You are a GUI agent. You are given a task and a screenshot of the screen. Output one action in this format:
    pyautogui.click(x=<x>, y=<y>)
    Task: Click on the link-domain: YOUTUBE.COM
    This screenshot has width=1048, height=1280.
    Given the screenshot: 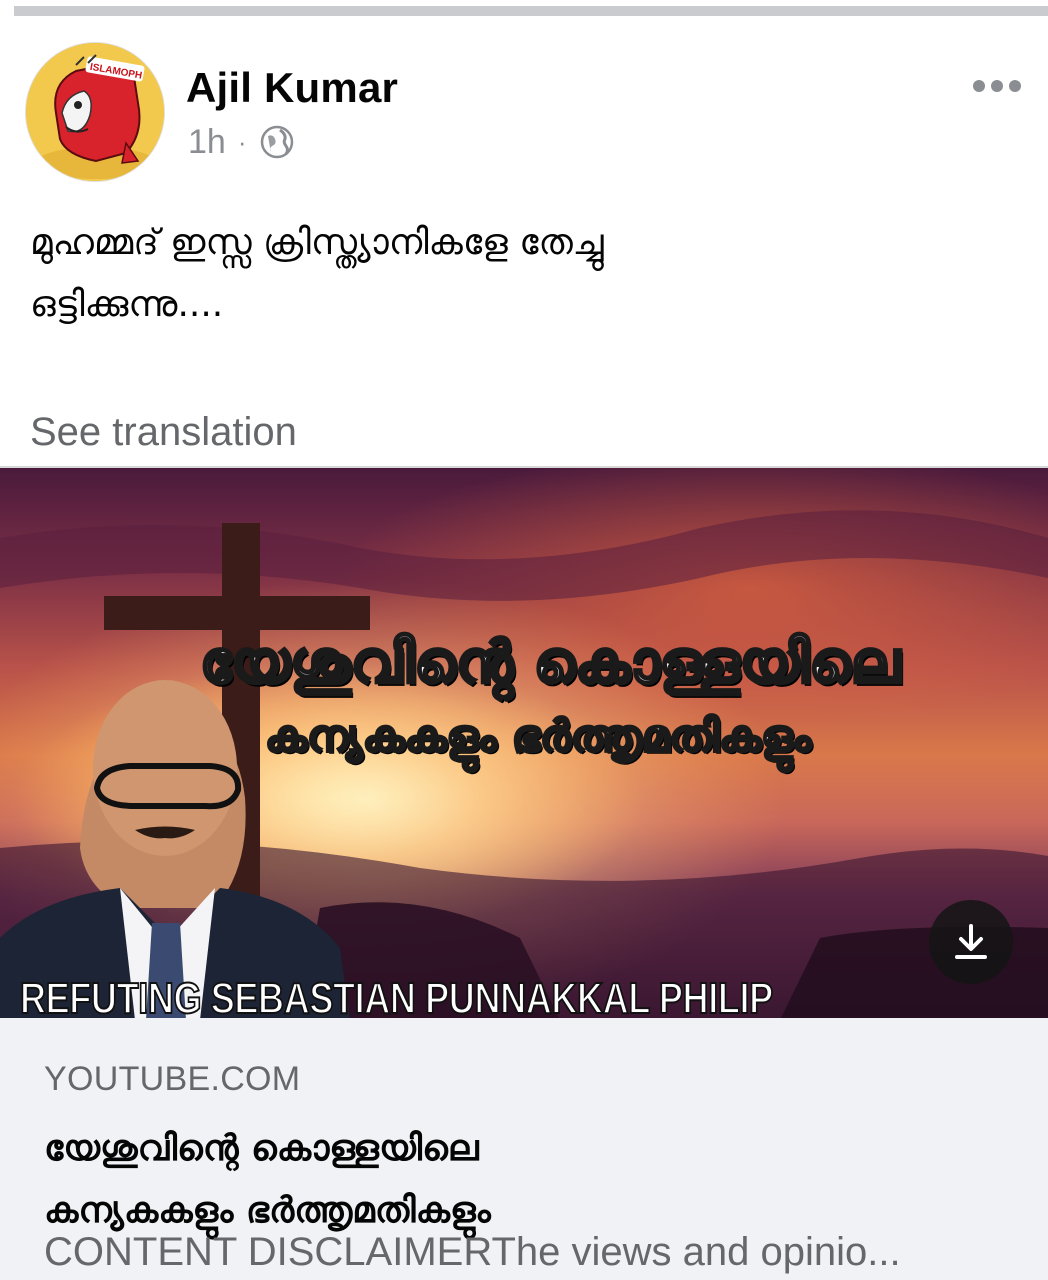 What is the action you would take?
    pyautogui.click(x=172, y=1079)
    